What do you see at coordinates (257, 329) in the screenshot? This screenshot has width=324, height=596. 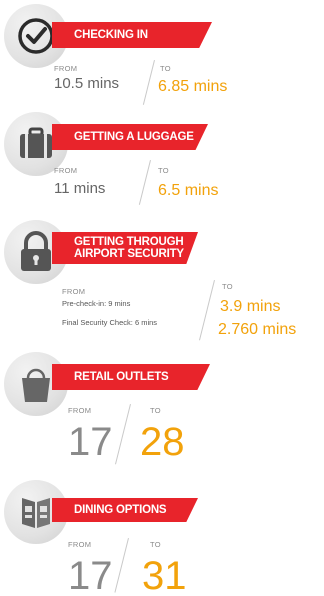 I see `to-value-final-check: 2.760 mins` at bounding box center [257, 329].